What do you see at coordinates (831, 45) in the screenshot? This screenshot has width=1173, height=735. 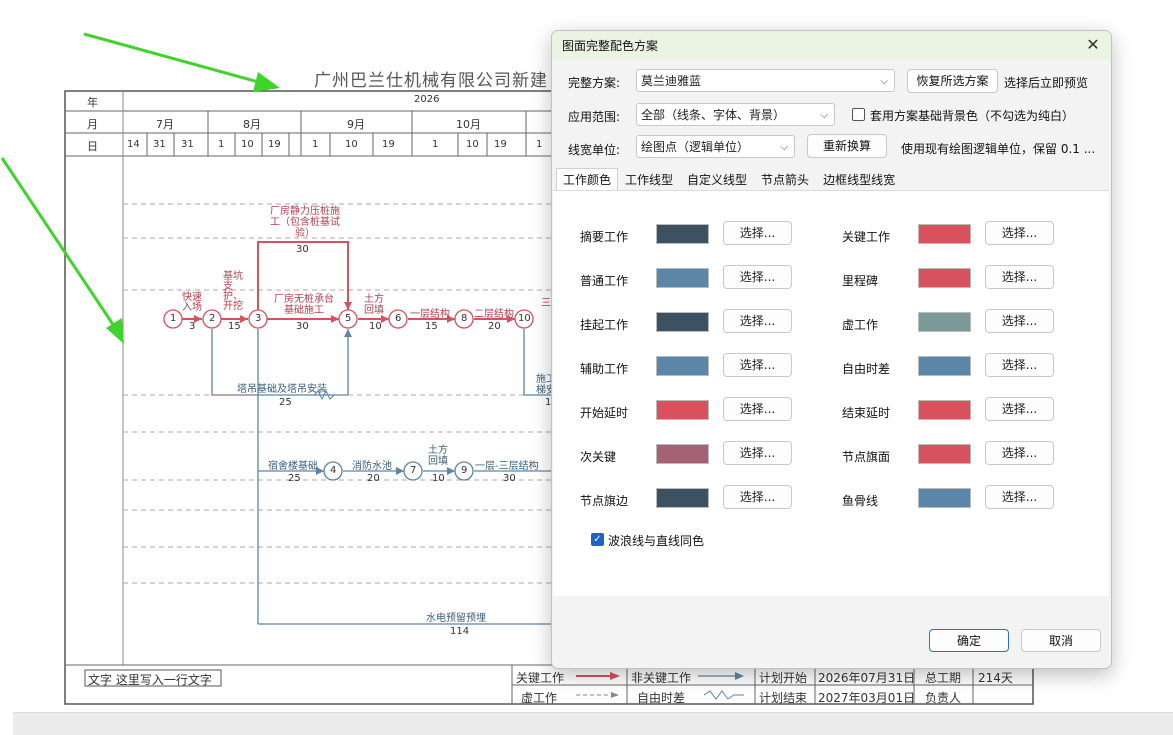 I see `dialog-titlebar: 图面完整配色方案 ✕` at bounding box center [831, 45].